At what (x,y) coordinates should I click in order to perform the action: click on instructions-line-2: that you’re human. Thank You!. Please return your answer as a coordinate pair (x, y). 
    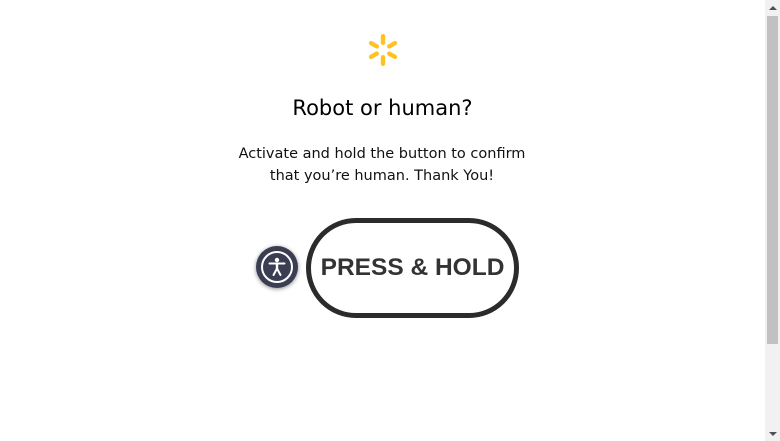
    Looking at the image, I should click on (382, 176).